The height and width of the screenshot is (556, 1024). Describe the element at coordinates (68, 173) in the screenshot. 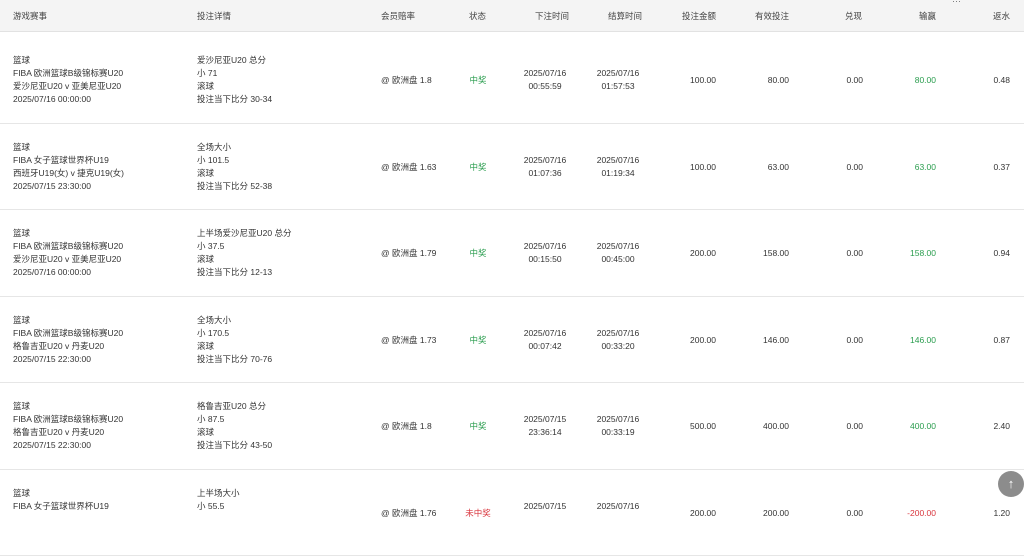

I see `game-match: 西班牙U19(女) v 捷克U19(女)` at that location.